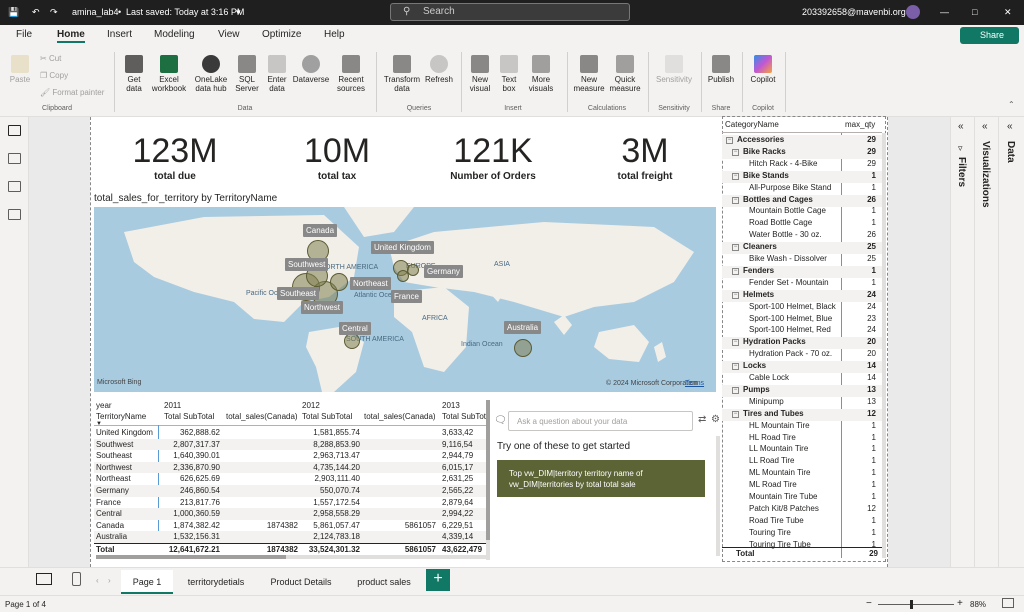 The width and height of the screenshot is (1024, 612). Describe the element at coordinates (802, 295) in the screenshot. I see `category-row: − Helmets 24` at that location.